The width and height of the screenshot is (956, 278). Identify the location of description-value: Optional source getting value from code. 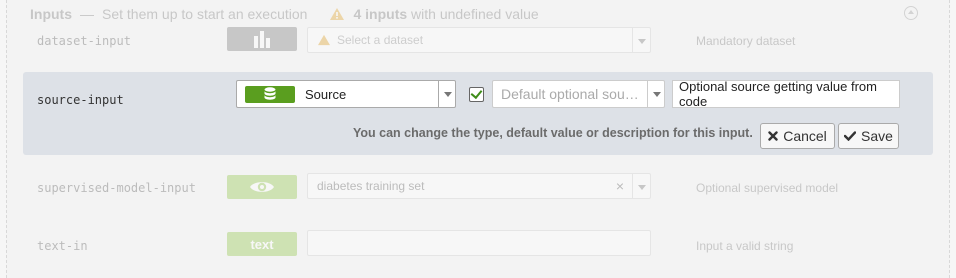
(778, 94).